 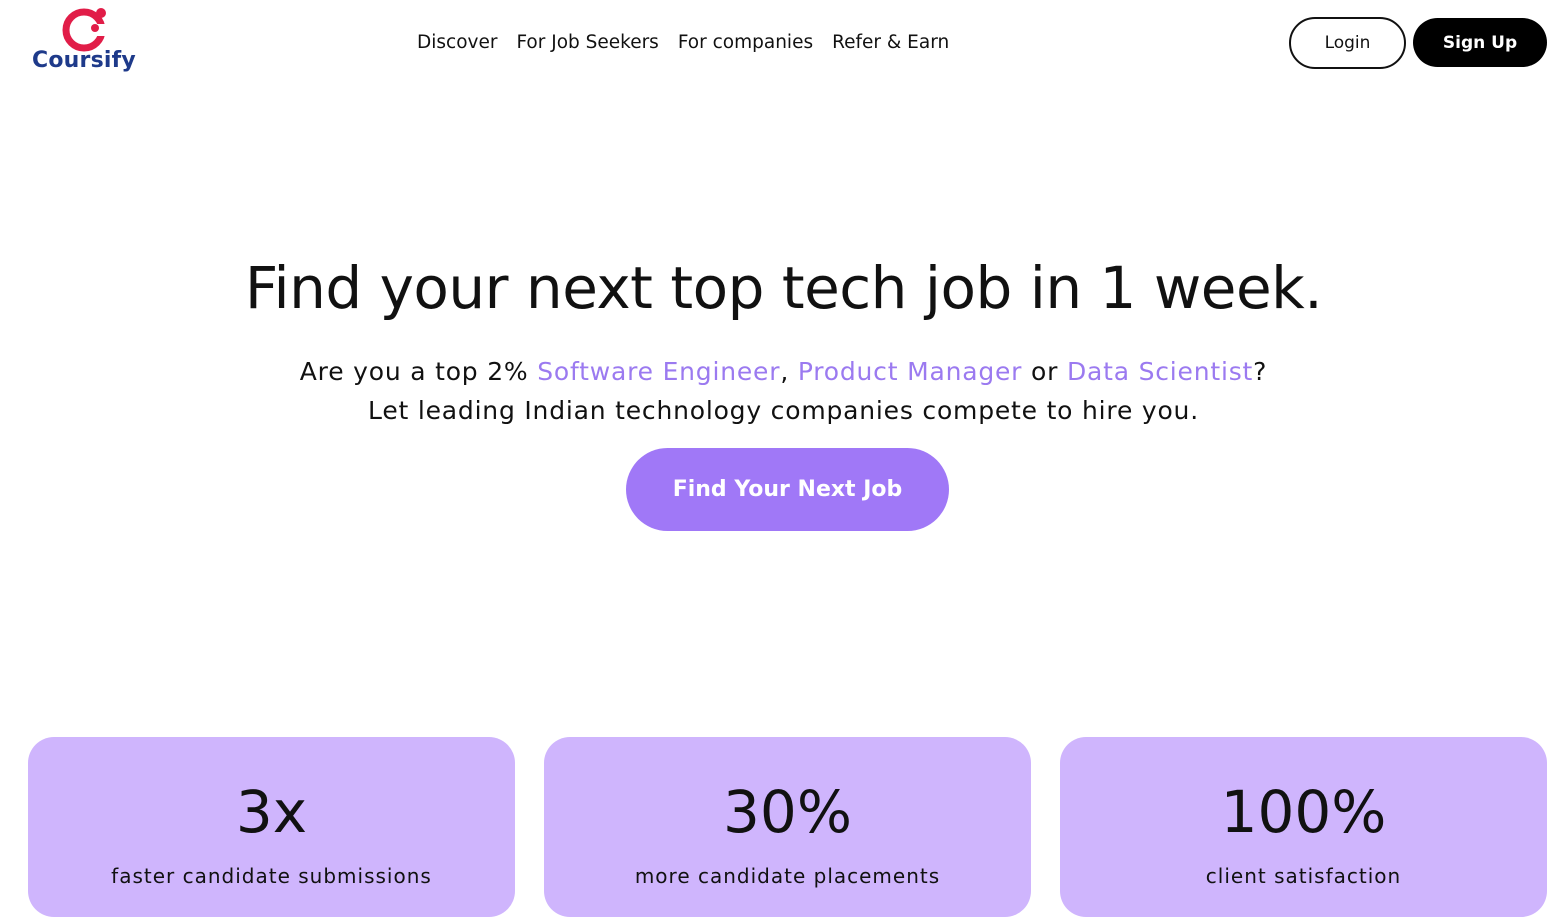 What do you see at coordinates (787, 876) in the screenshot?
I see `stat-label: more candidate placements` at bounding box center [787, 876].